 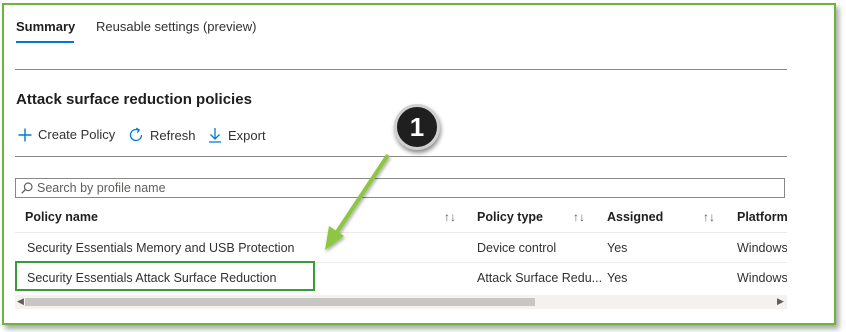 I want to click on step-callout-badge: 1, so click(x=417, y=127).